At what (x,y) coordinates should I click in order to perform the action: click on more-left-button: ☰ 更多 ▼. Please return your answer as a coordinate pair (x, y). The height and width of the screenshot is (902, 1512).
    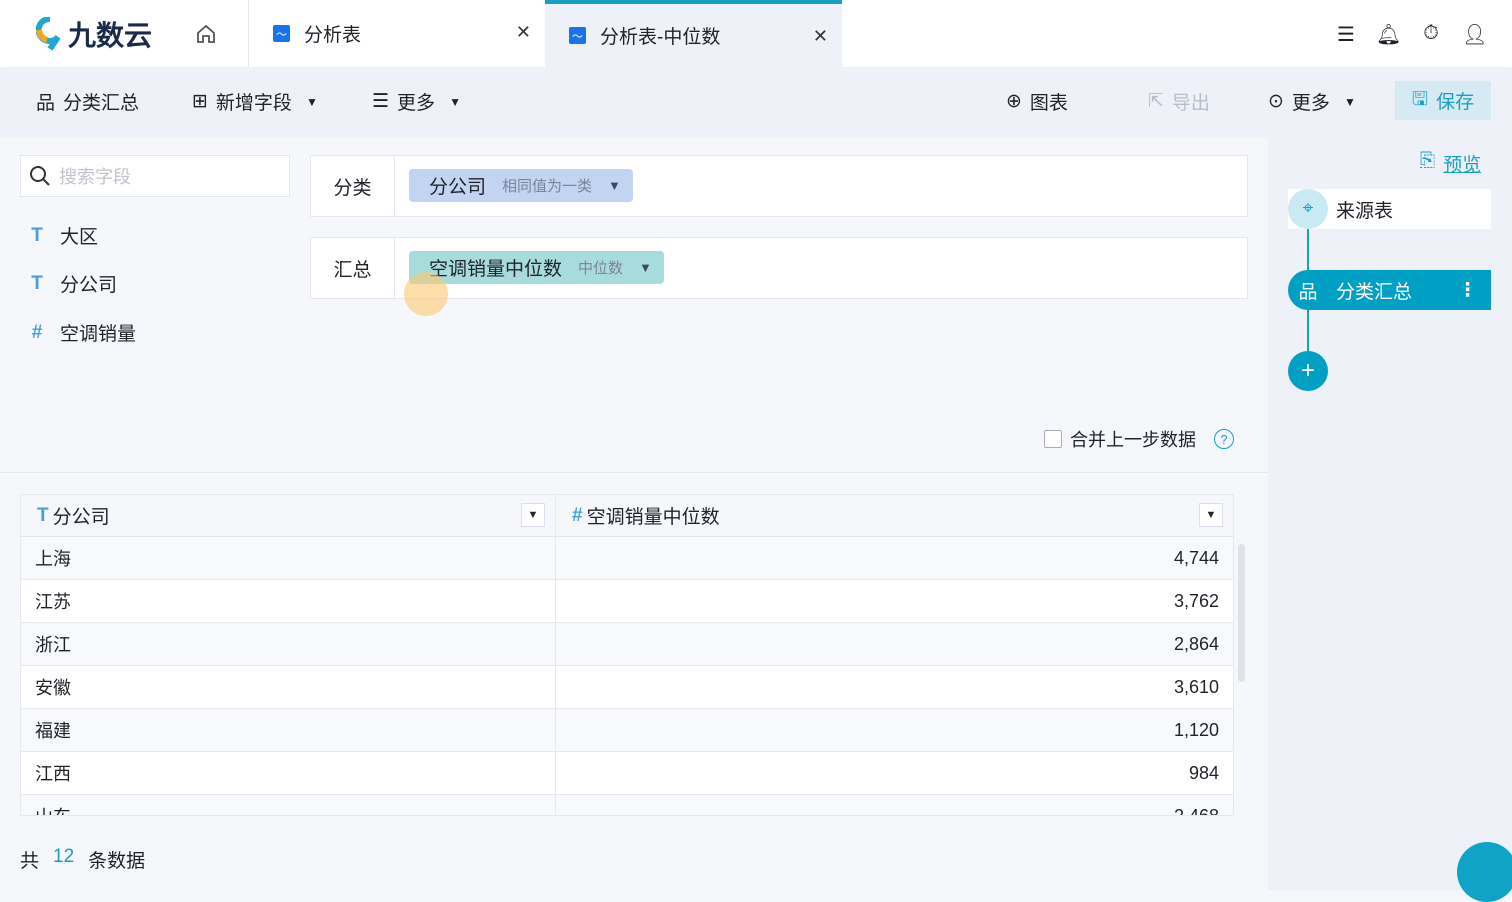
    Looking at the image, I should click on (416, 101).